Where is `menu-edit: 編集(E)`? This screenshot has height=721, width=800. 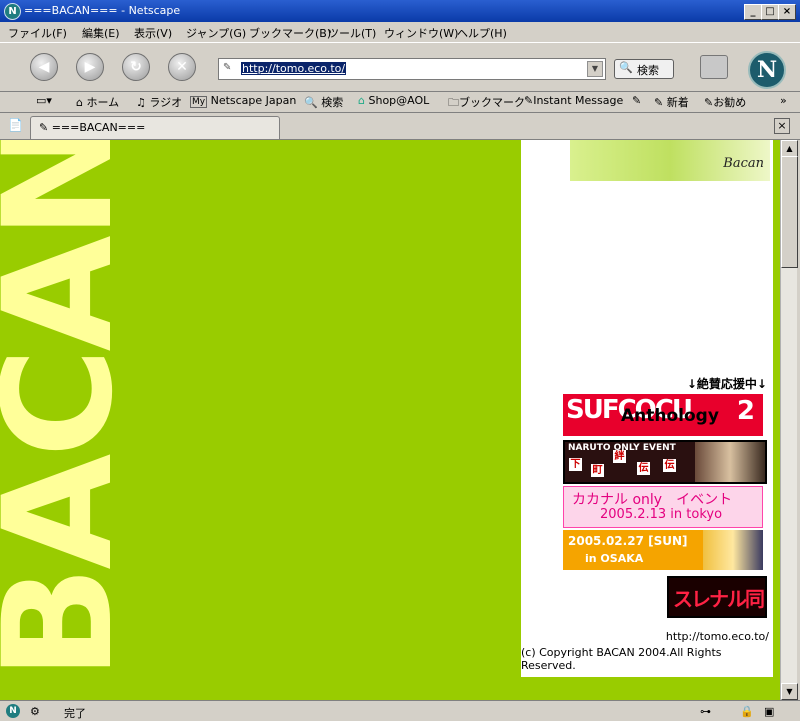 menu-edit: 編集(E) is located at coordinates (101, 33).